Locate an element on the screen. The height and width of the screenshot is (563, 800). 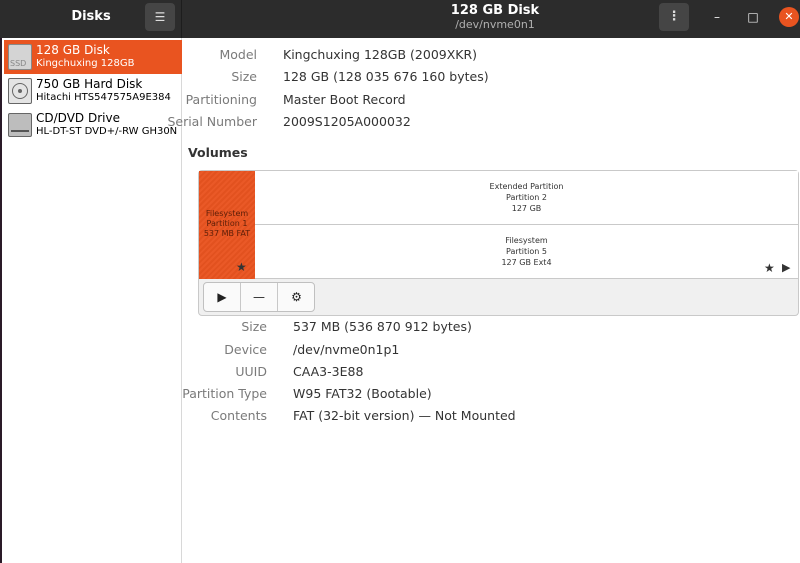
size-row: Size 128 GB (128 035 676 160 bytes) is located at coordinates (483, 78).